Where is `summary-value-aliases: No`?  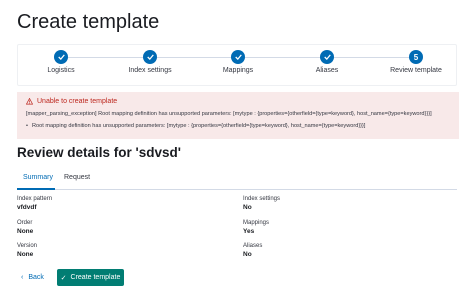 summary-value-aliases: No is located at coordinates (247, 254).